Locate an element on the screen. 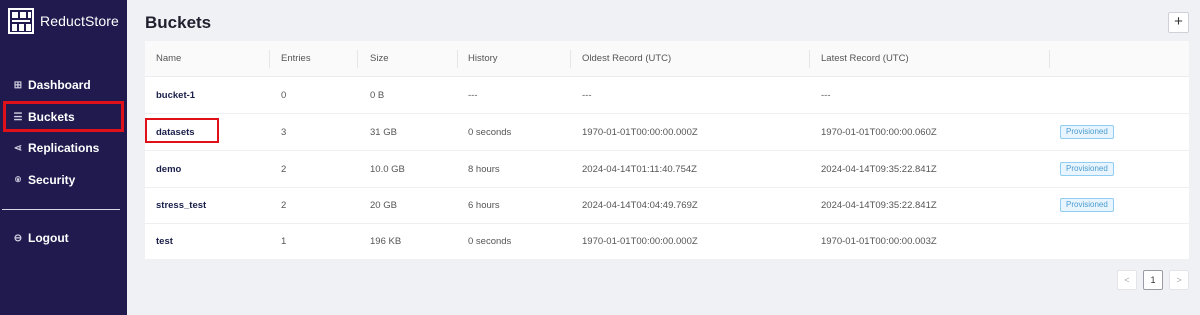 Image resolution: width=1200 pixels, height=315 pixels. column-header-size: Size is located at coordinates (379, 58).